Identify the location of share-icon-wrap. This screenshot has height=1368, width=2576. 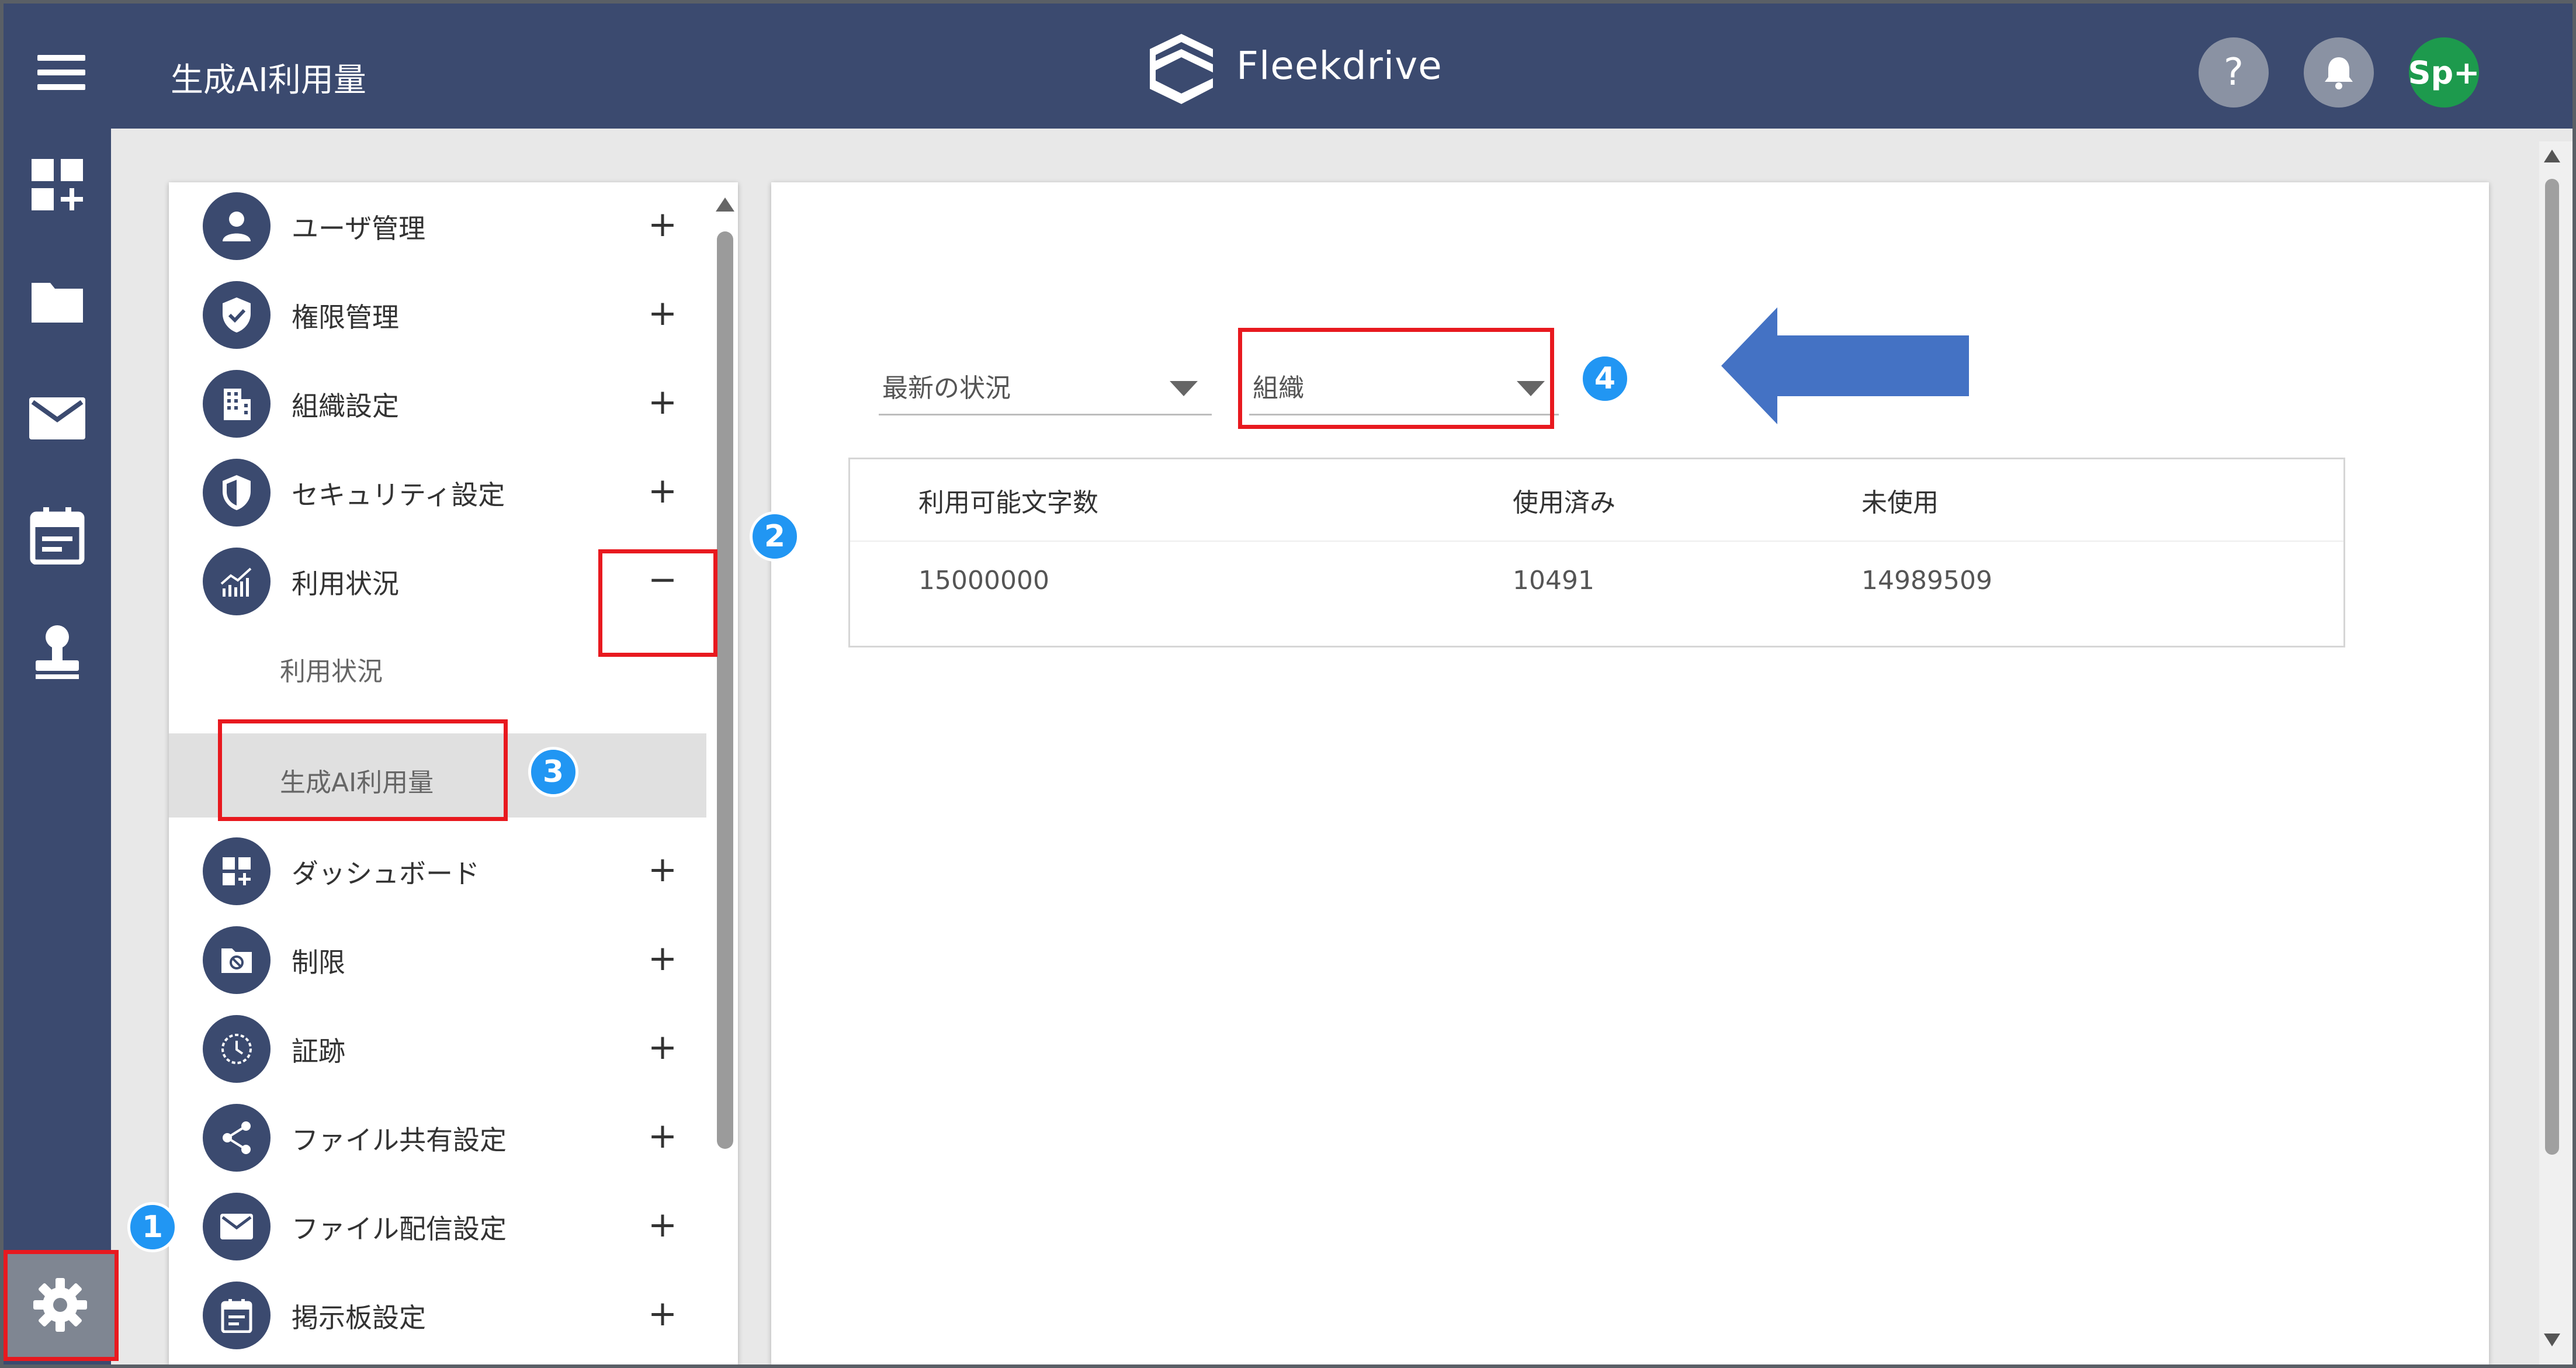
(237, 1138).